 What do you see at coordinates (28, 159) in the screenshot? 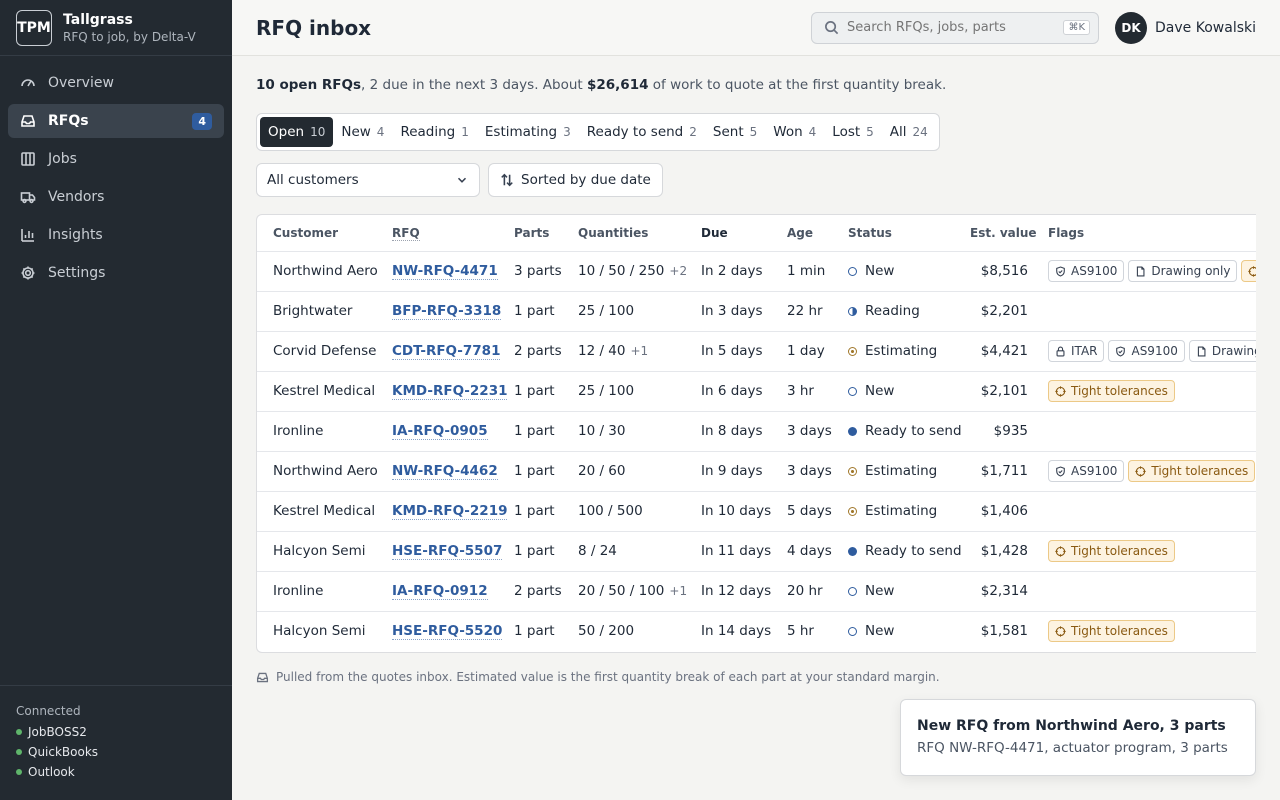
I see `columns-icon` at bounding box center [28, 159].